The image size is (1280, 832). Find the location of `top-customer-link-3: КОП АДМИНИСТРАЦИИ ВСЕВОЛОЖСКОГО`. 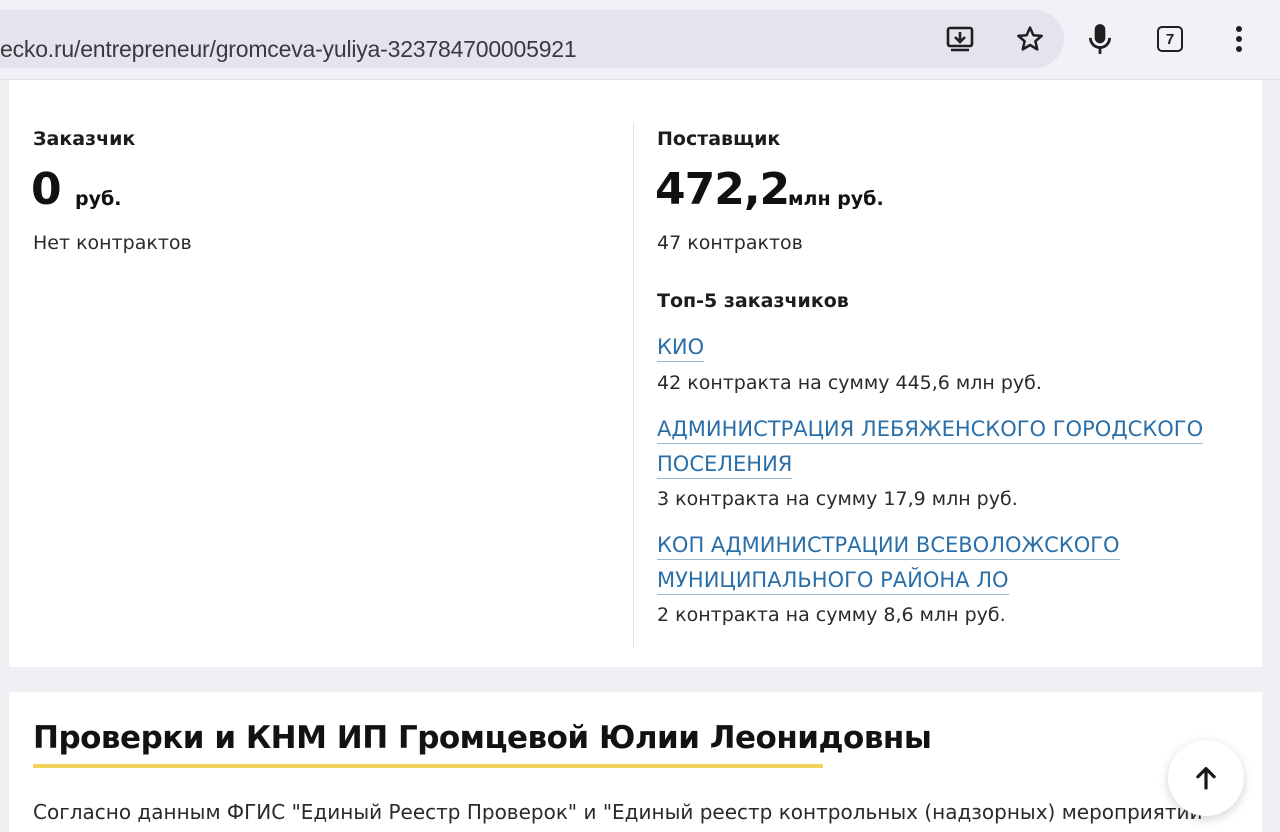

top-customer-link-3: КОП АДМИНИСТРАЦИИ ВСЕВОЛОЖСКОГО is located at coordinates (888, 546).